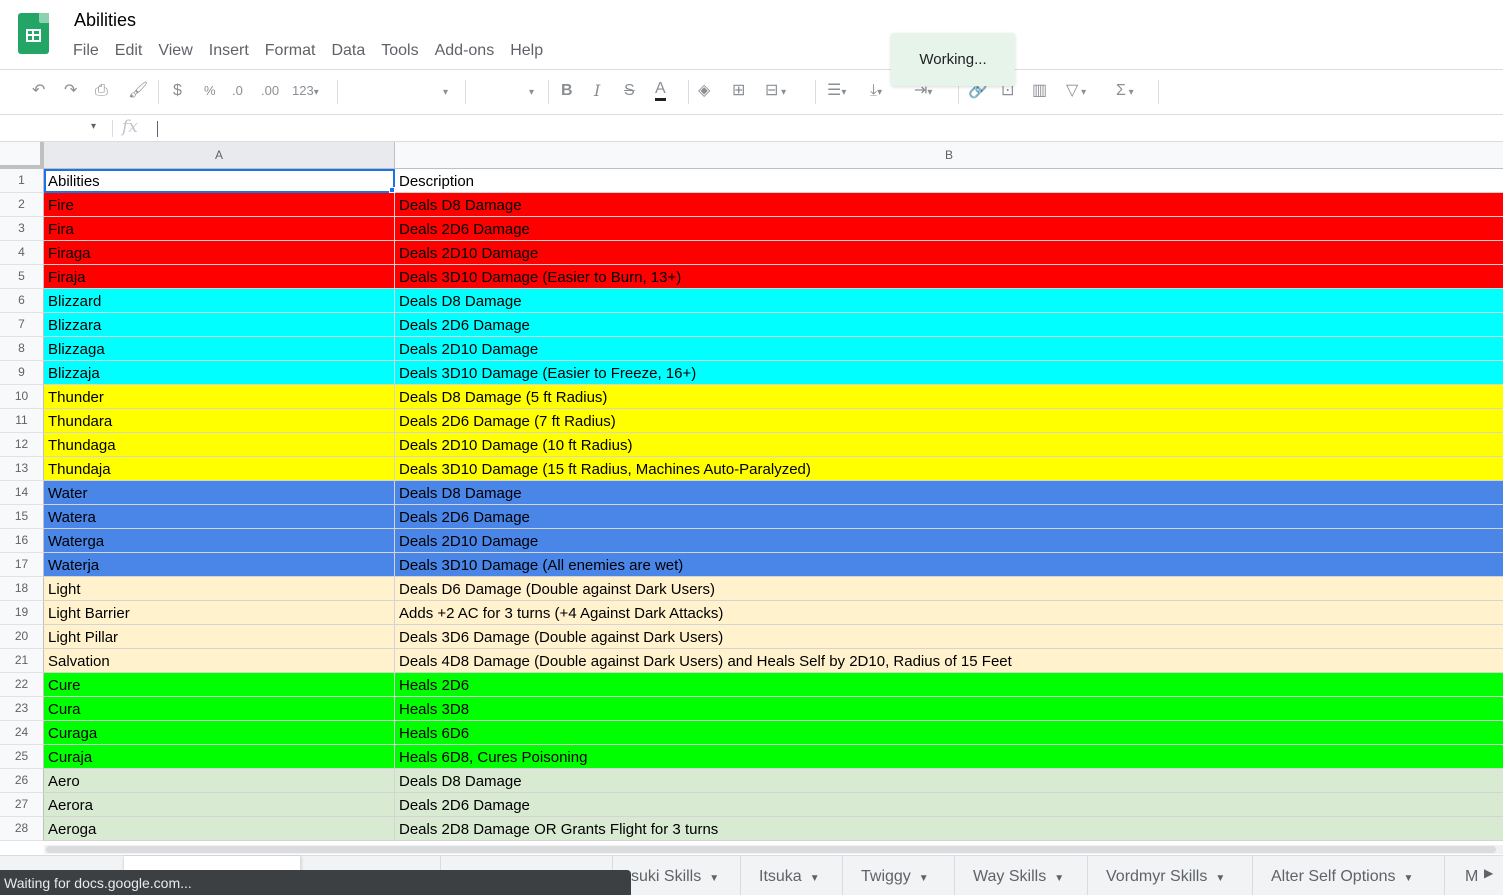 The height and width of the screenshot is (895, 1503). I want to click on cell-description: Deals 3D10 Damage (Easier to Burn, 13+), so click(949, 277).